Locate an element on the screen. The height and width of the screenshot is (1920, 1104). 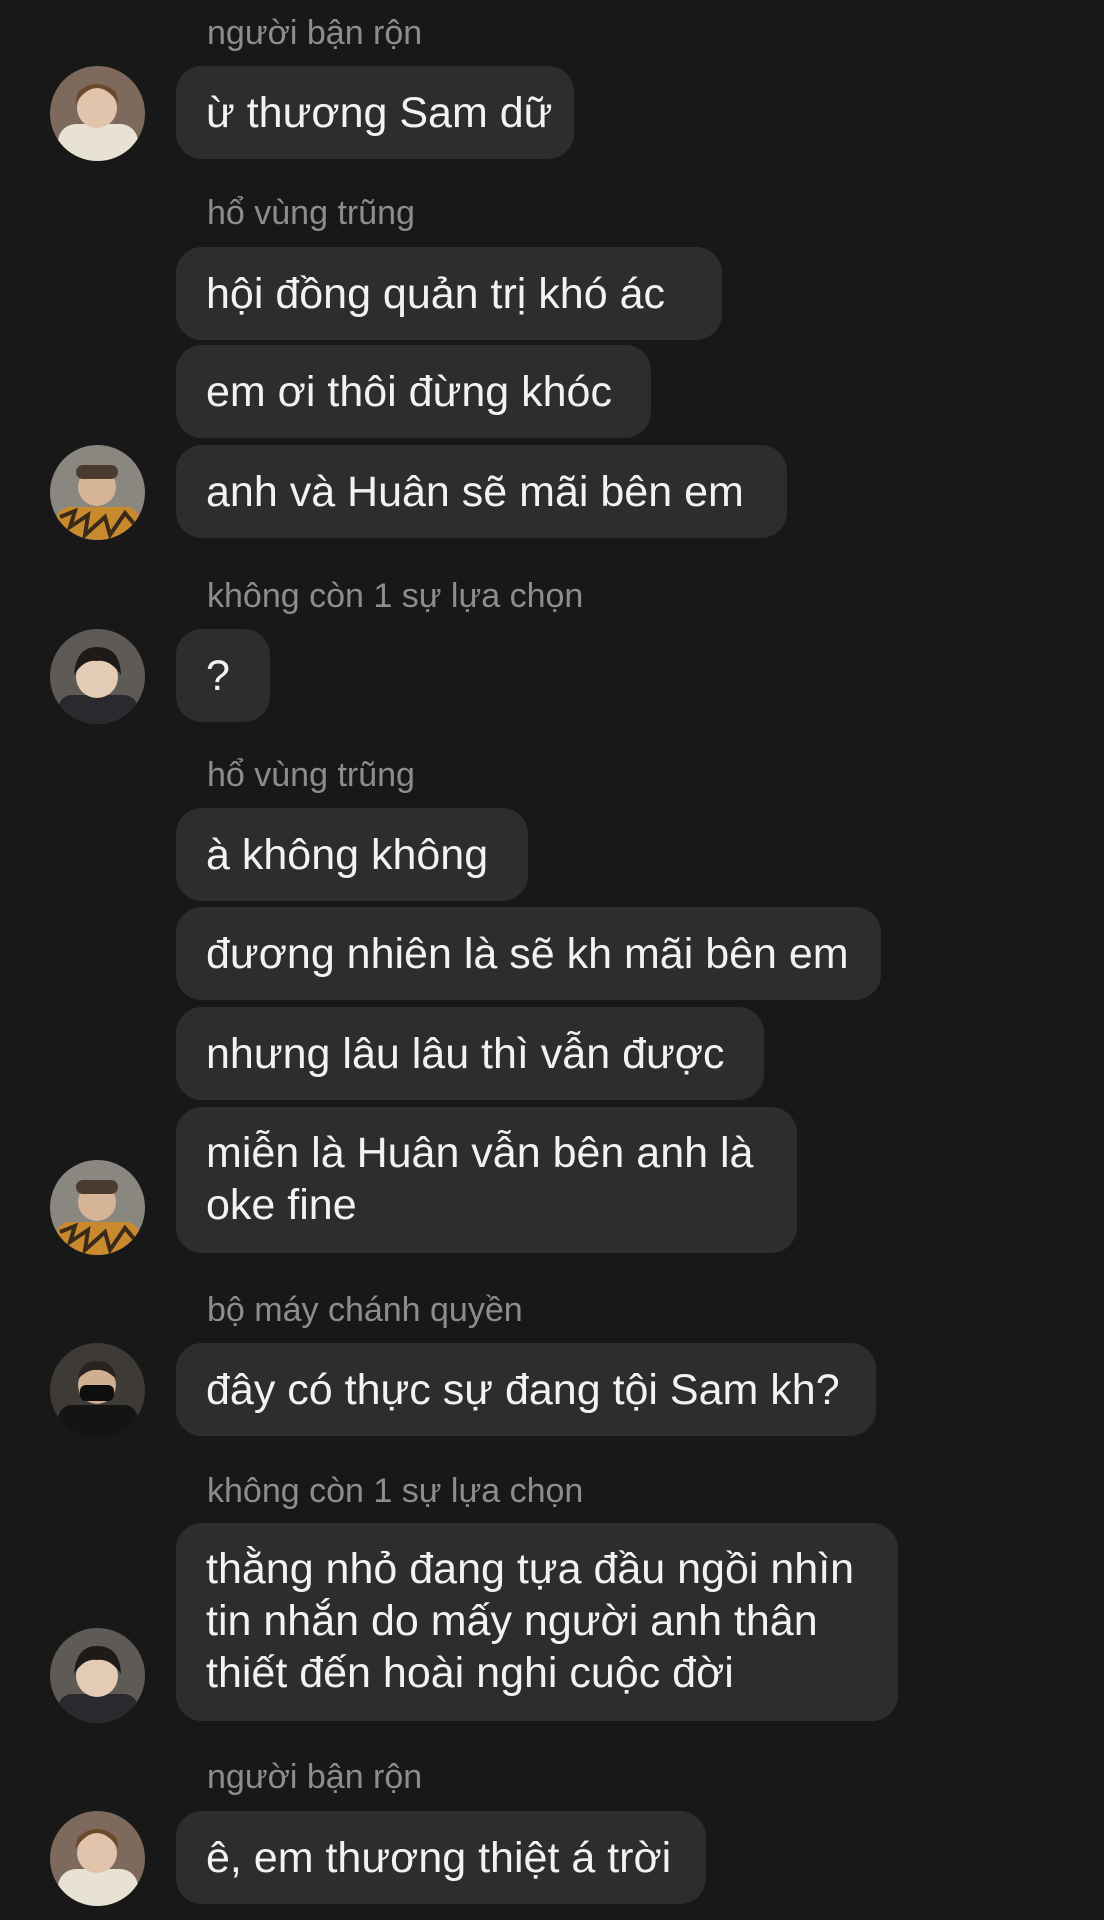
message-bubble: ê, em thương thiệt á trời is located at coordinates (441, 1857).